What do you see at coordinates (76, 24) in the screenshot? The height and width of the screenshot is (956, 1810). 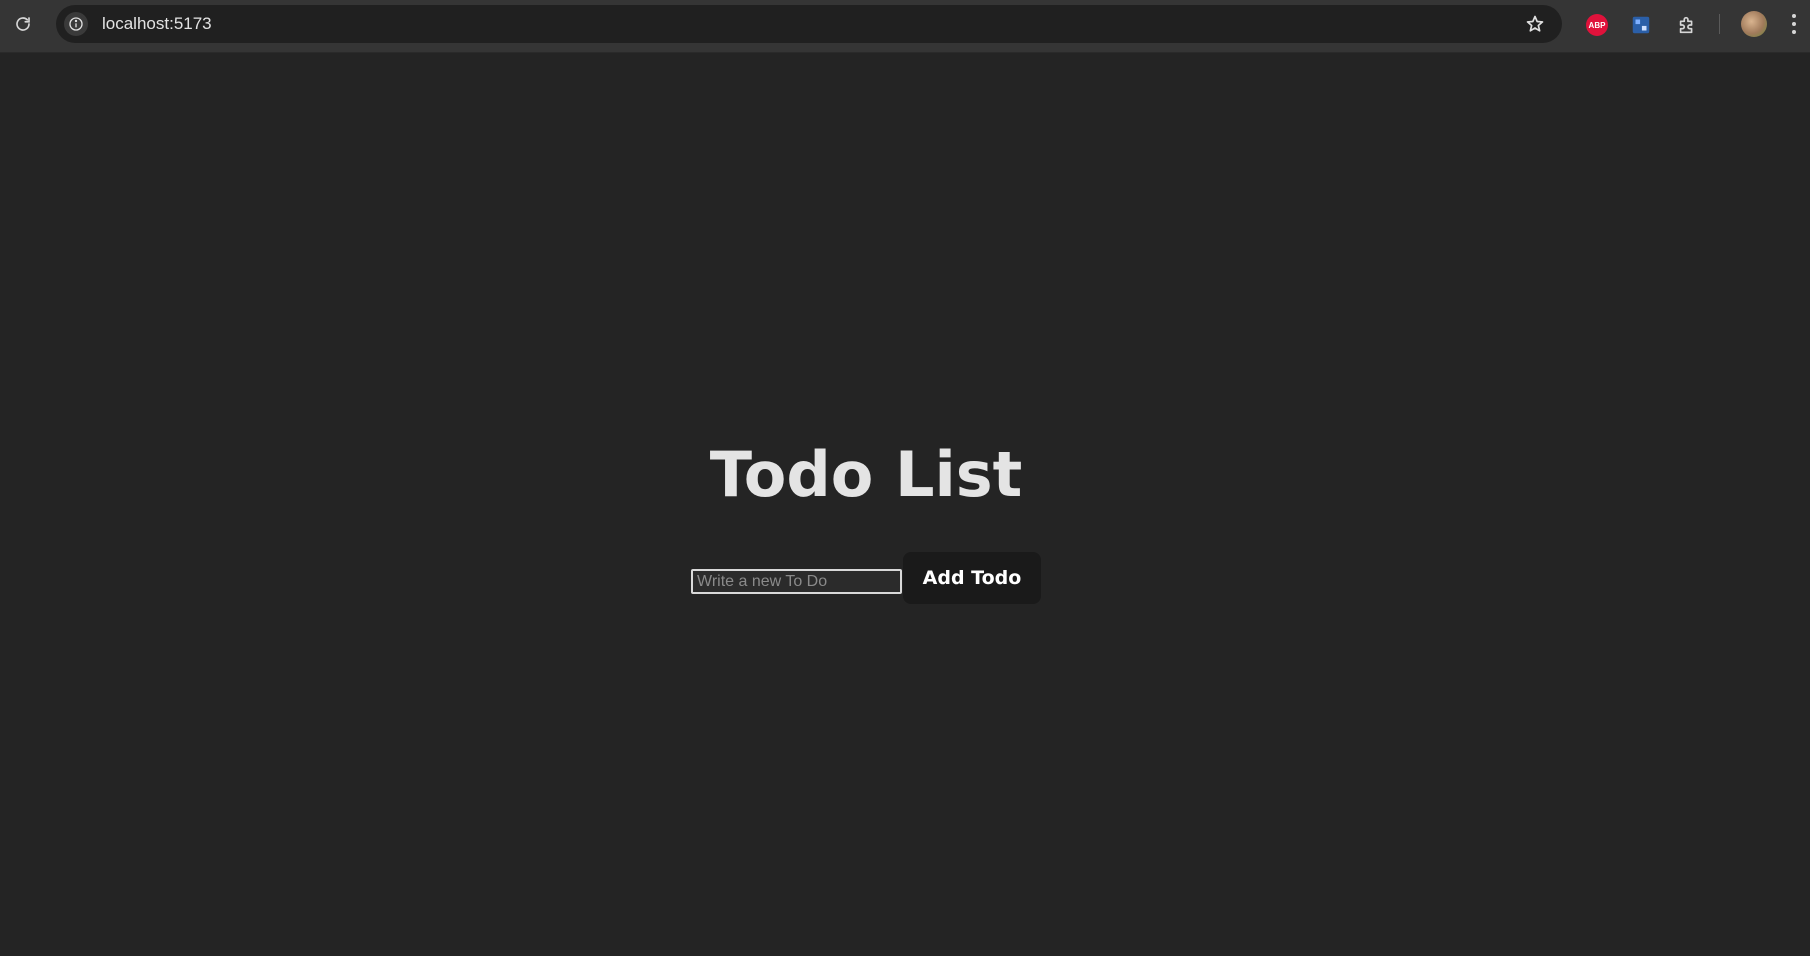 I see `site-info-icon` at bounding box center [76, 24].